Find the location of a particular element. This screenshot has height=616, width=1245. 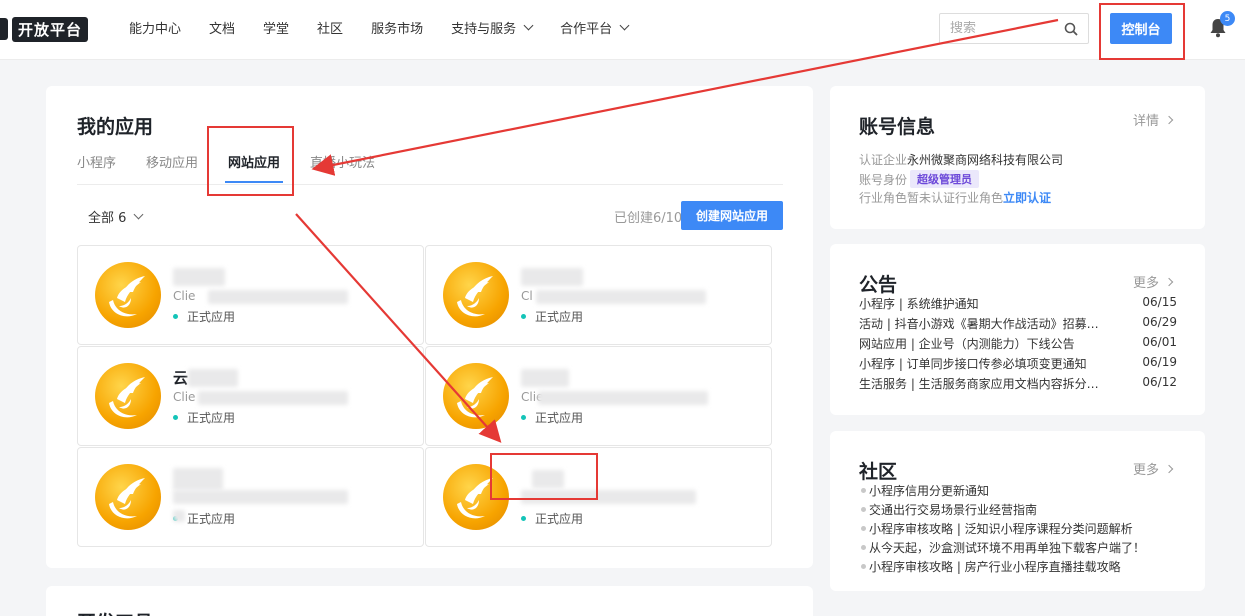

announcement-item: 活动 | 抖音小游戏《暑期大作战活动》招募… 06/29 is located at coordinates (1018, 325).